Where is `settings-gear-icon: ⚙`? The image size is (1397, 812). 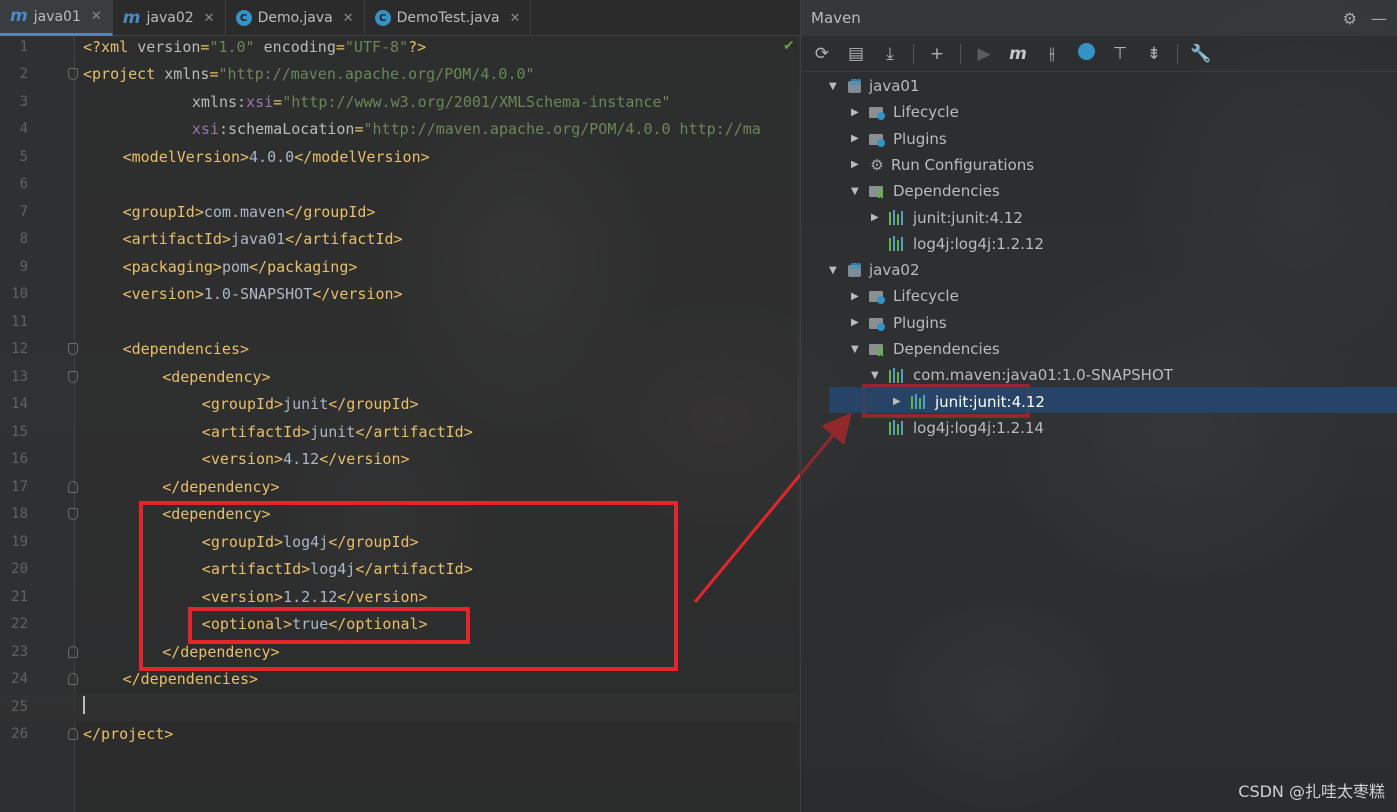 settings-gear-icon: ⚙ is located at coordinates (1350, 18).